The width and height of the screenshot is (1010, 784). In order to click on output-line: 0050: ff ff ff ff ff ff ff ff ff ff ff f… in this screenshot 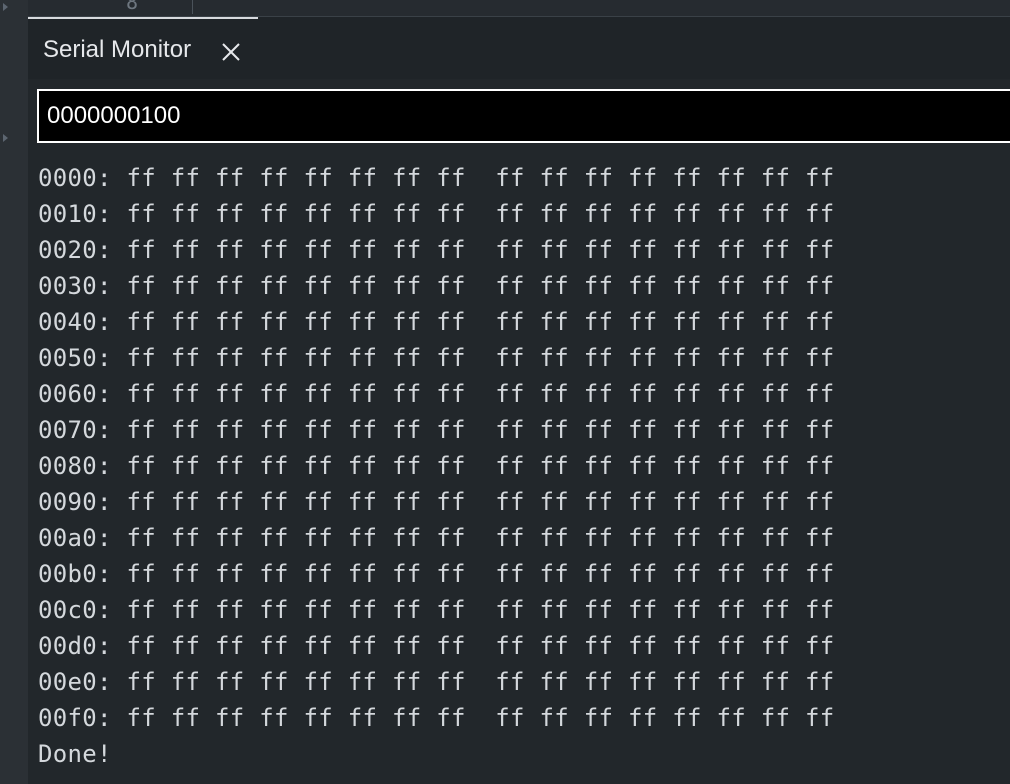, I will do `click(436, 358)`.